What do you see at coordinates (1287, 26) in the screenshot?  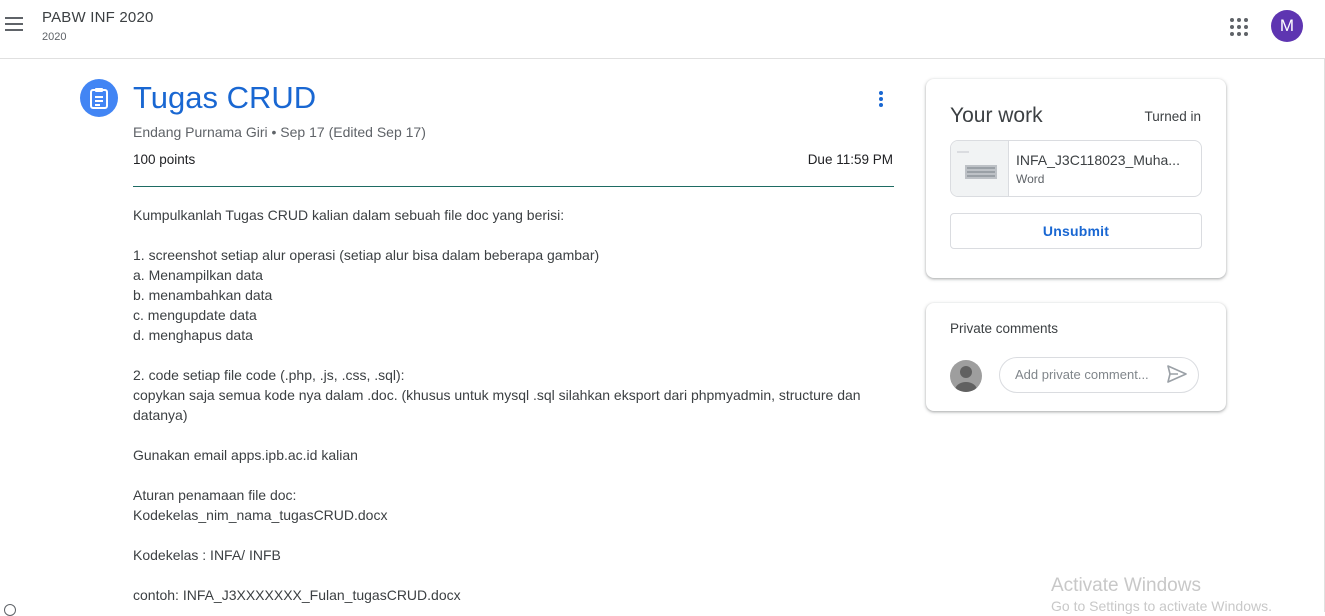 I see `account-avatar: M` at bounding box center [1287, 26].